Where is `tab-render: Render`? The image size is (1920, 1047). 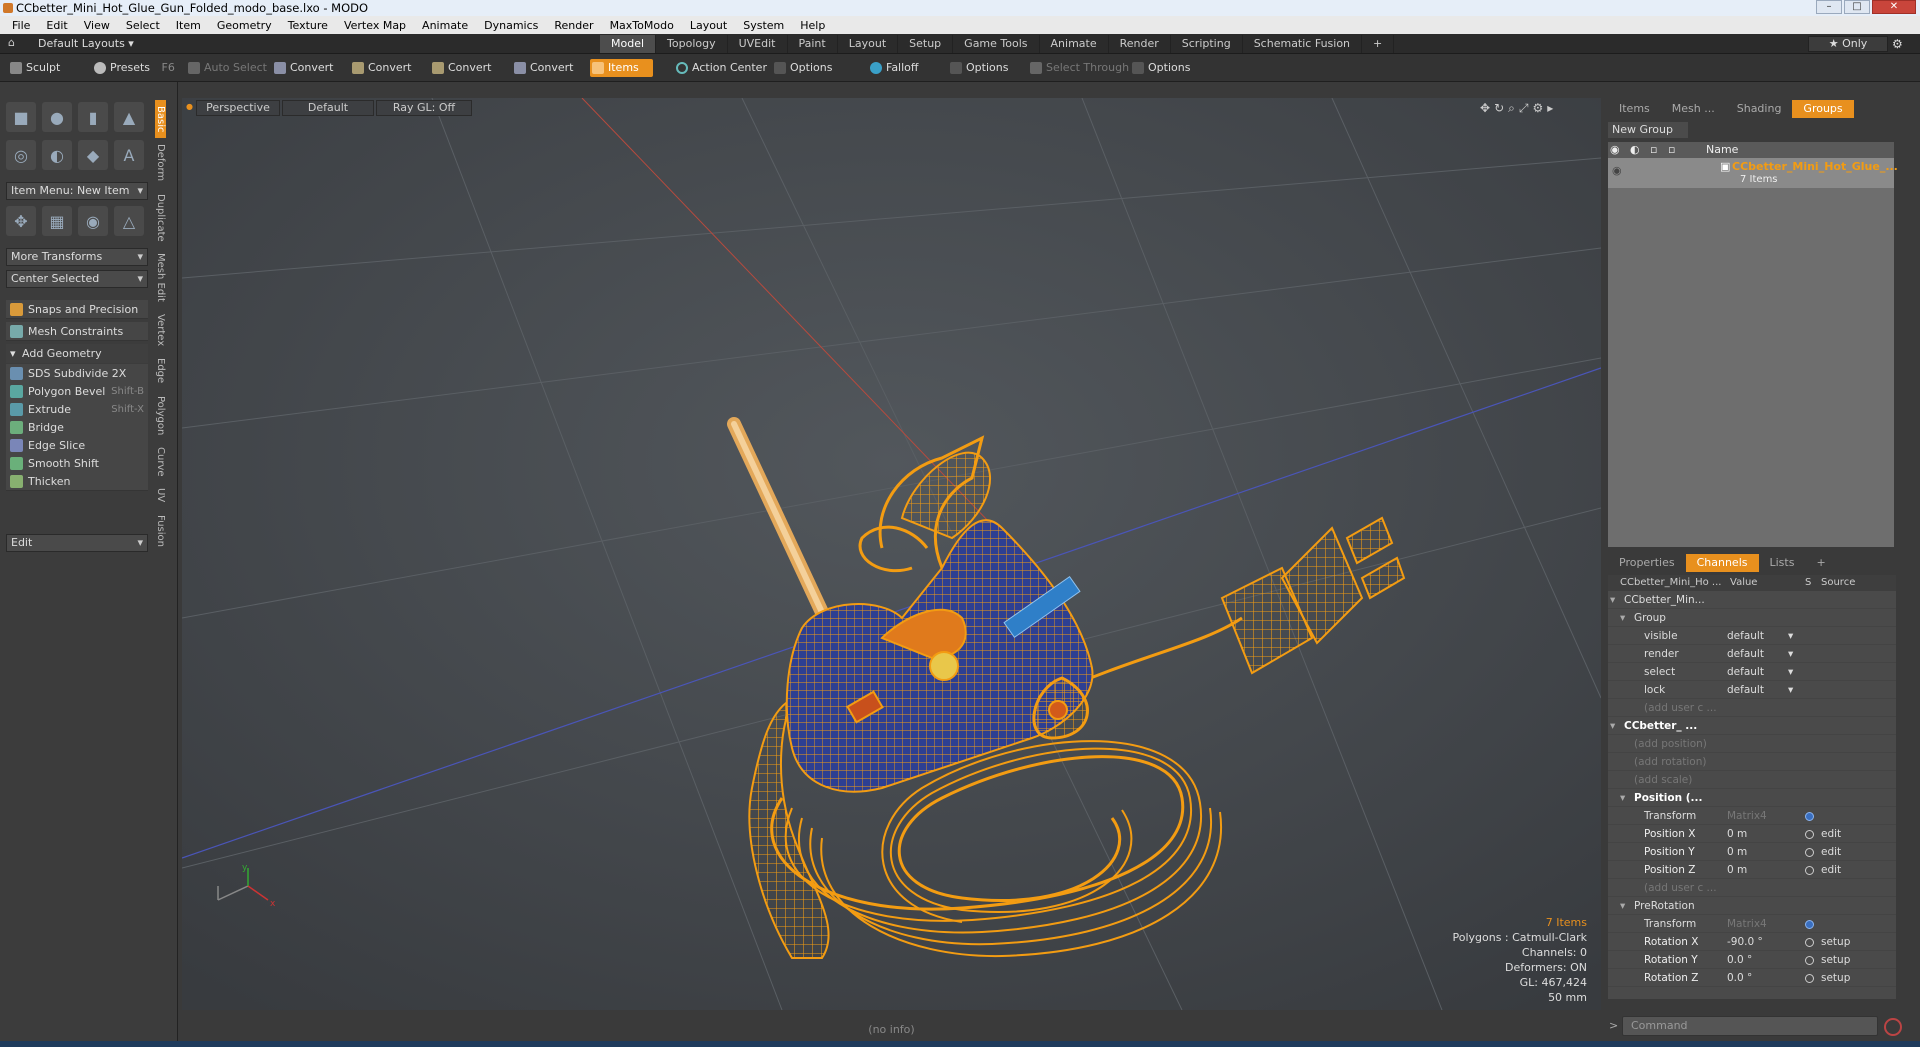
tab-render: Render is located at coordinates (1140, 44).